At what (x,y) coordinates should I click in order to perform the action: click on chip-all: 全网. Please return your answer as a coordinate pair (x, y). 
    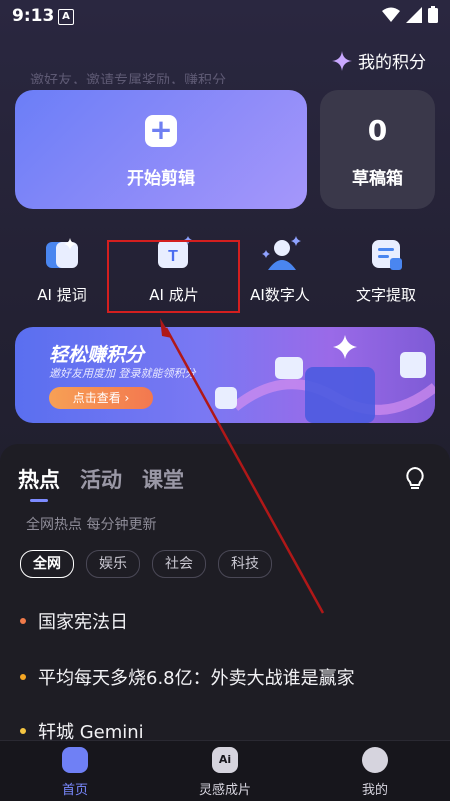
    Looking at the image, I should click on (47, 564).